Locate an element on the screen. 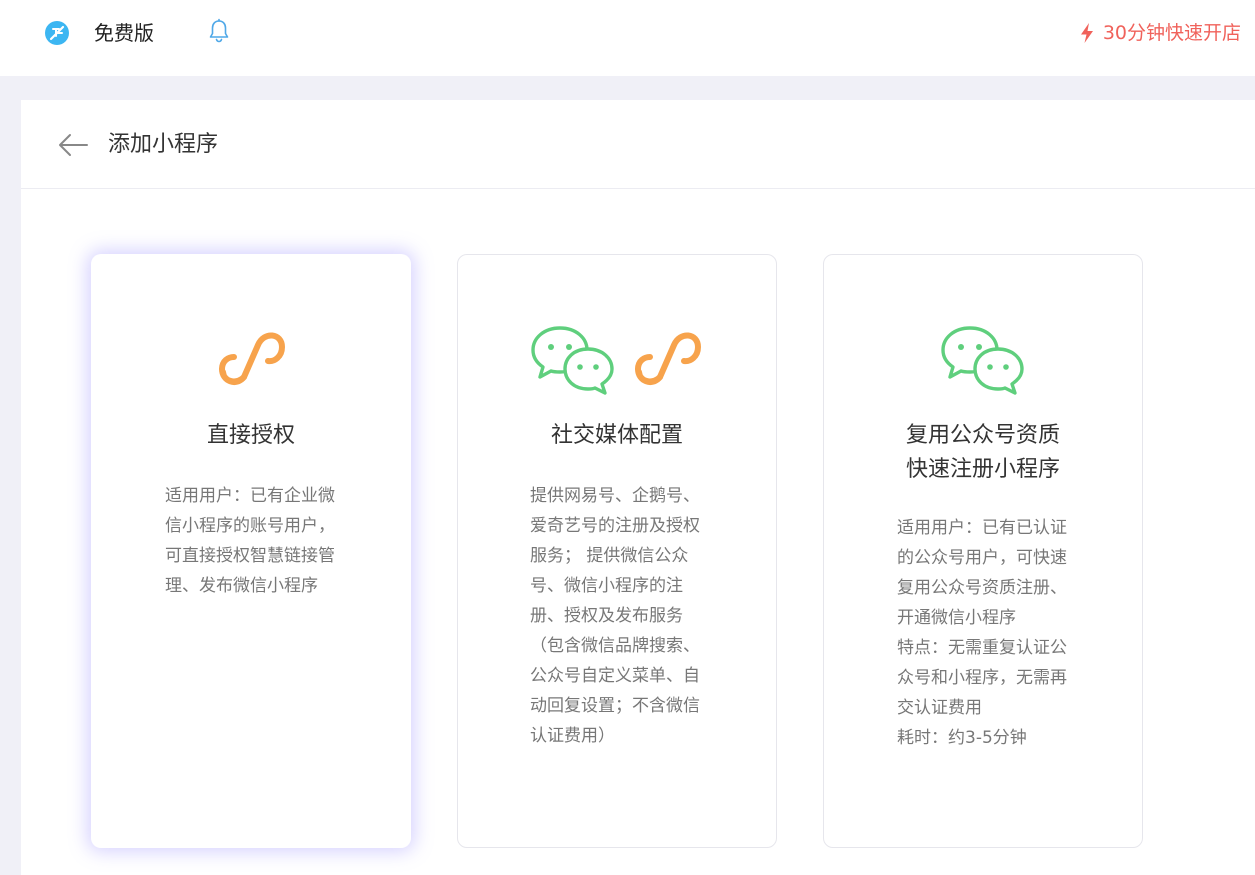  bell-icon is located at coordinates (219, 31).